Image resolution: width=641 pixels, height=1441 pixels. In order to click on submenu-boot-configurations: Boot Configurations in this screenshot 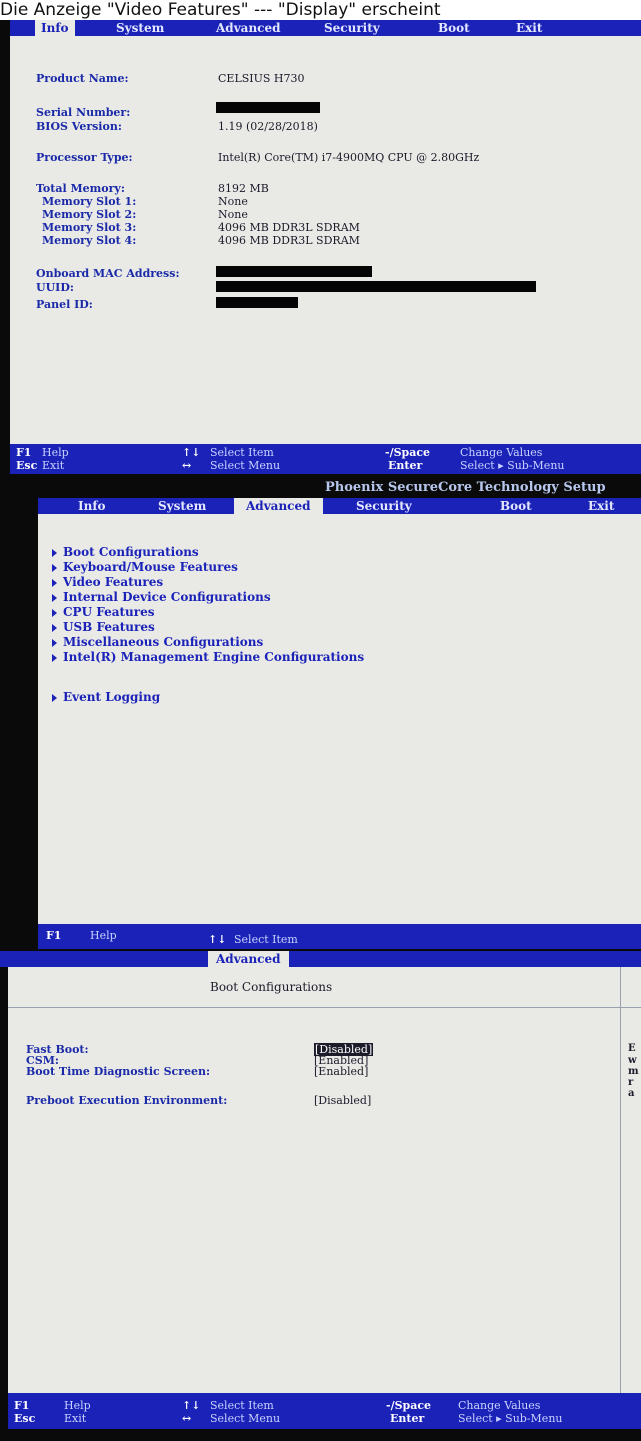, I will do `click(125, 552)`.